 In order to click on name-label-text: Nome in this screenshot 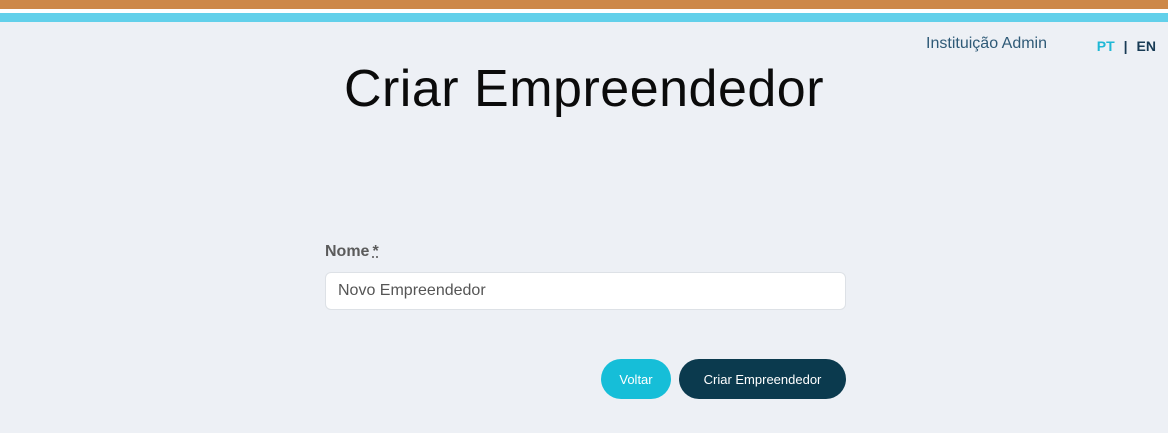, I will do `click(347, 251)`.